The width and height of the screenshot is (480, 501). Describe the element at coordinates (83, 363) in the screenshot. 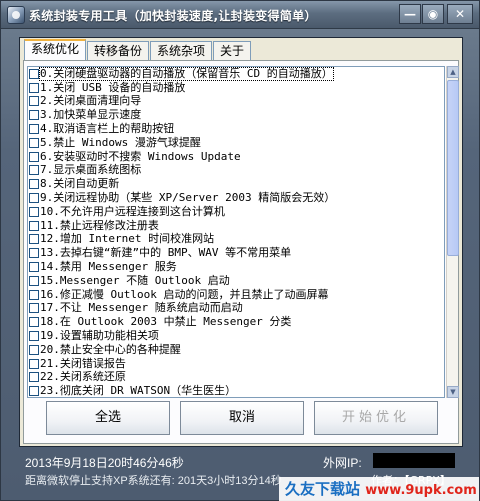

I see `option-label: 21.关闭错误报告` at that location.